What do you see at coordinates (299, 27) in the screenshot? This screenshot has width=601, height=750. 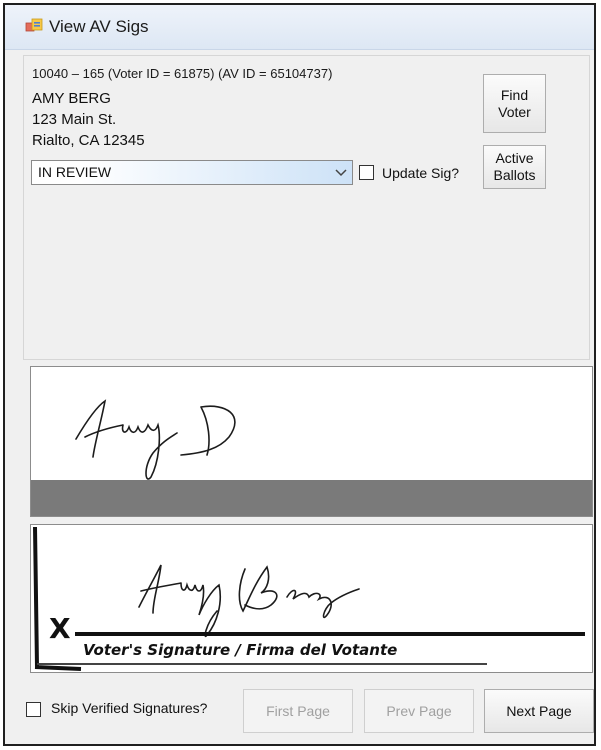 I see `title-bar: View AV Sigs` at bounding box center [299, 27].